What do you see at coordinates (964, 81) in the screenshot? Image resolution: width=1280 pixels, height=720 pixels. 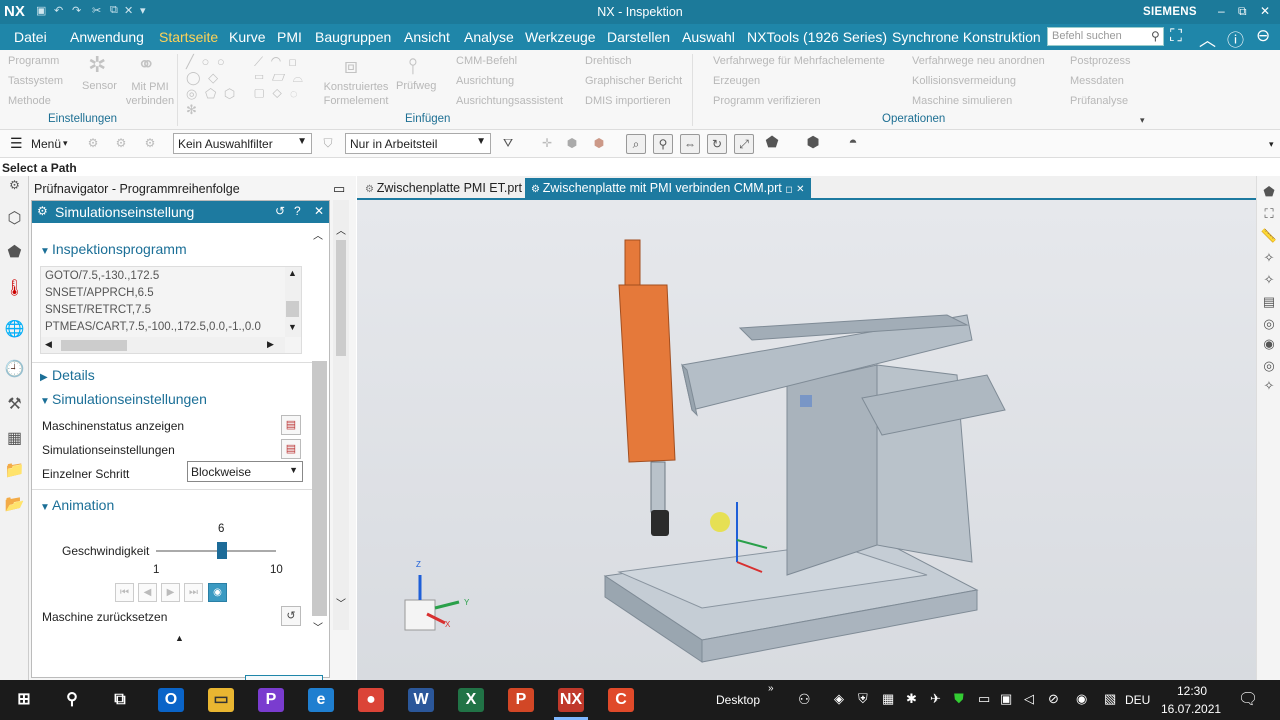 I see `ribbon-kollisionsvermeidung: Kollisionsvermeidung` at bounding box center [964, 81].